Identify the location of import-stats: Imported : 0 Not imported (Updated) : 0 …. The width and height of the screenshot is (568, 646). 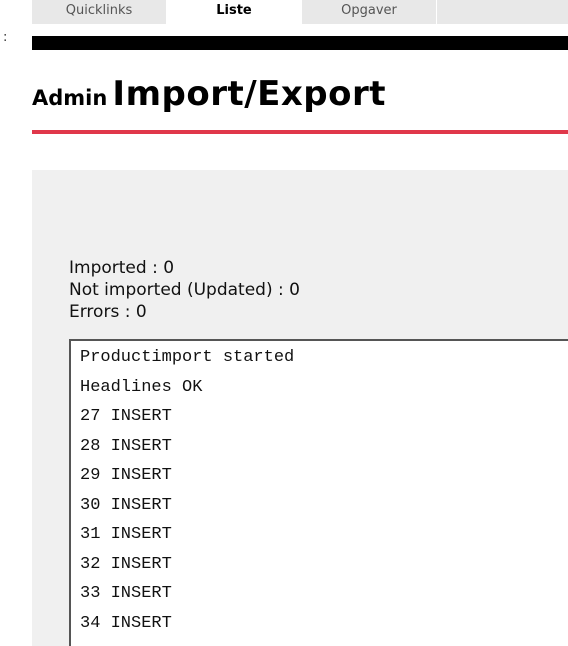
(184, 290).